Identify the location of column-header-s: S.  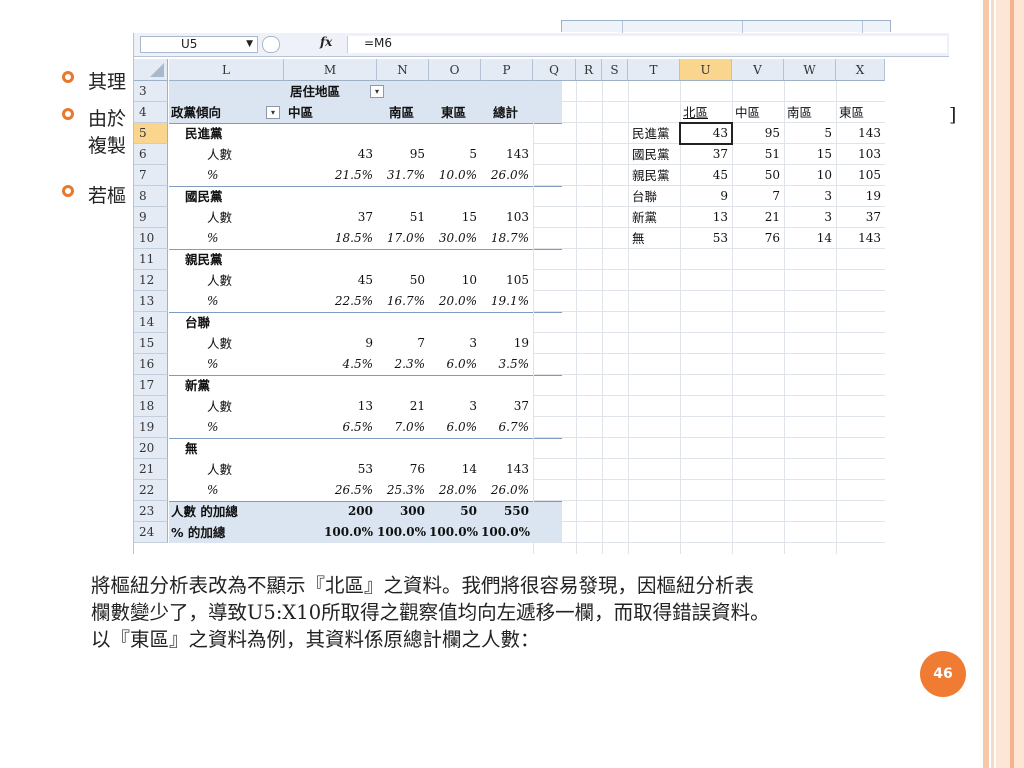
(615, 70).